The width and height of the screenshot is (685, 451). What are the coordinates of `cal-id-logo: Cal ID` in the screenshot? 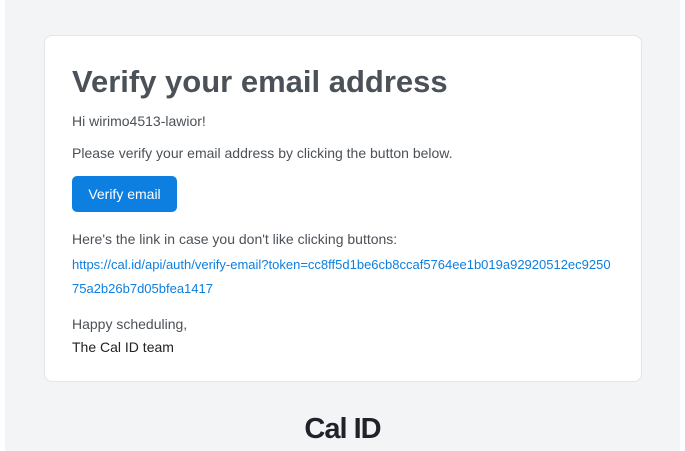 It's located at (342, 429).